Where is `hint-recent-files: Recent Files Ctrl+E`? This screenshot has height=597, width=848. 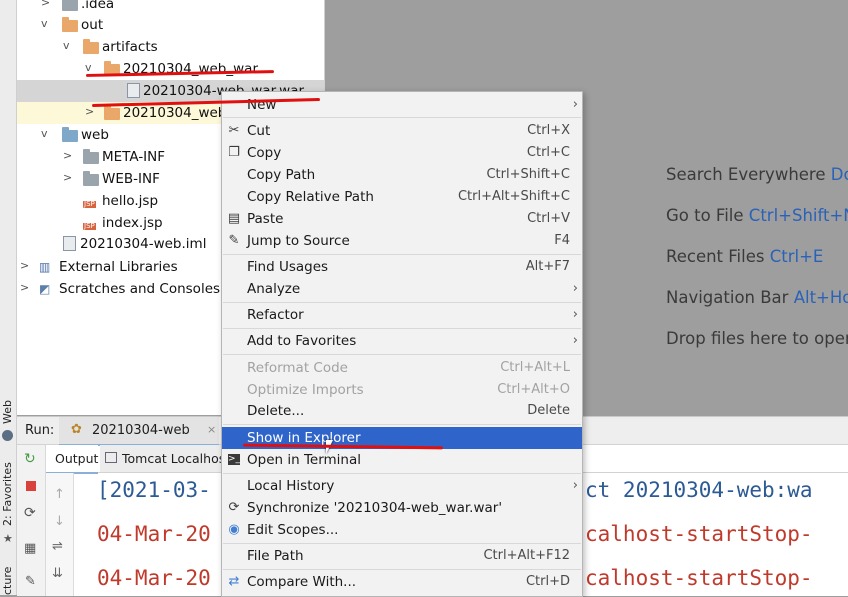 hint-recent-files: Recent Files Ctrl+E is located at coordinates (745, 256).